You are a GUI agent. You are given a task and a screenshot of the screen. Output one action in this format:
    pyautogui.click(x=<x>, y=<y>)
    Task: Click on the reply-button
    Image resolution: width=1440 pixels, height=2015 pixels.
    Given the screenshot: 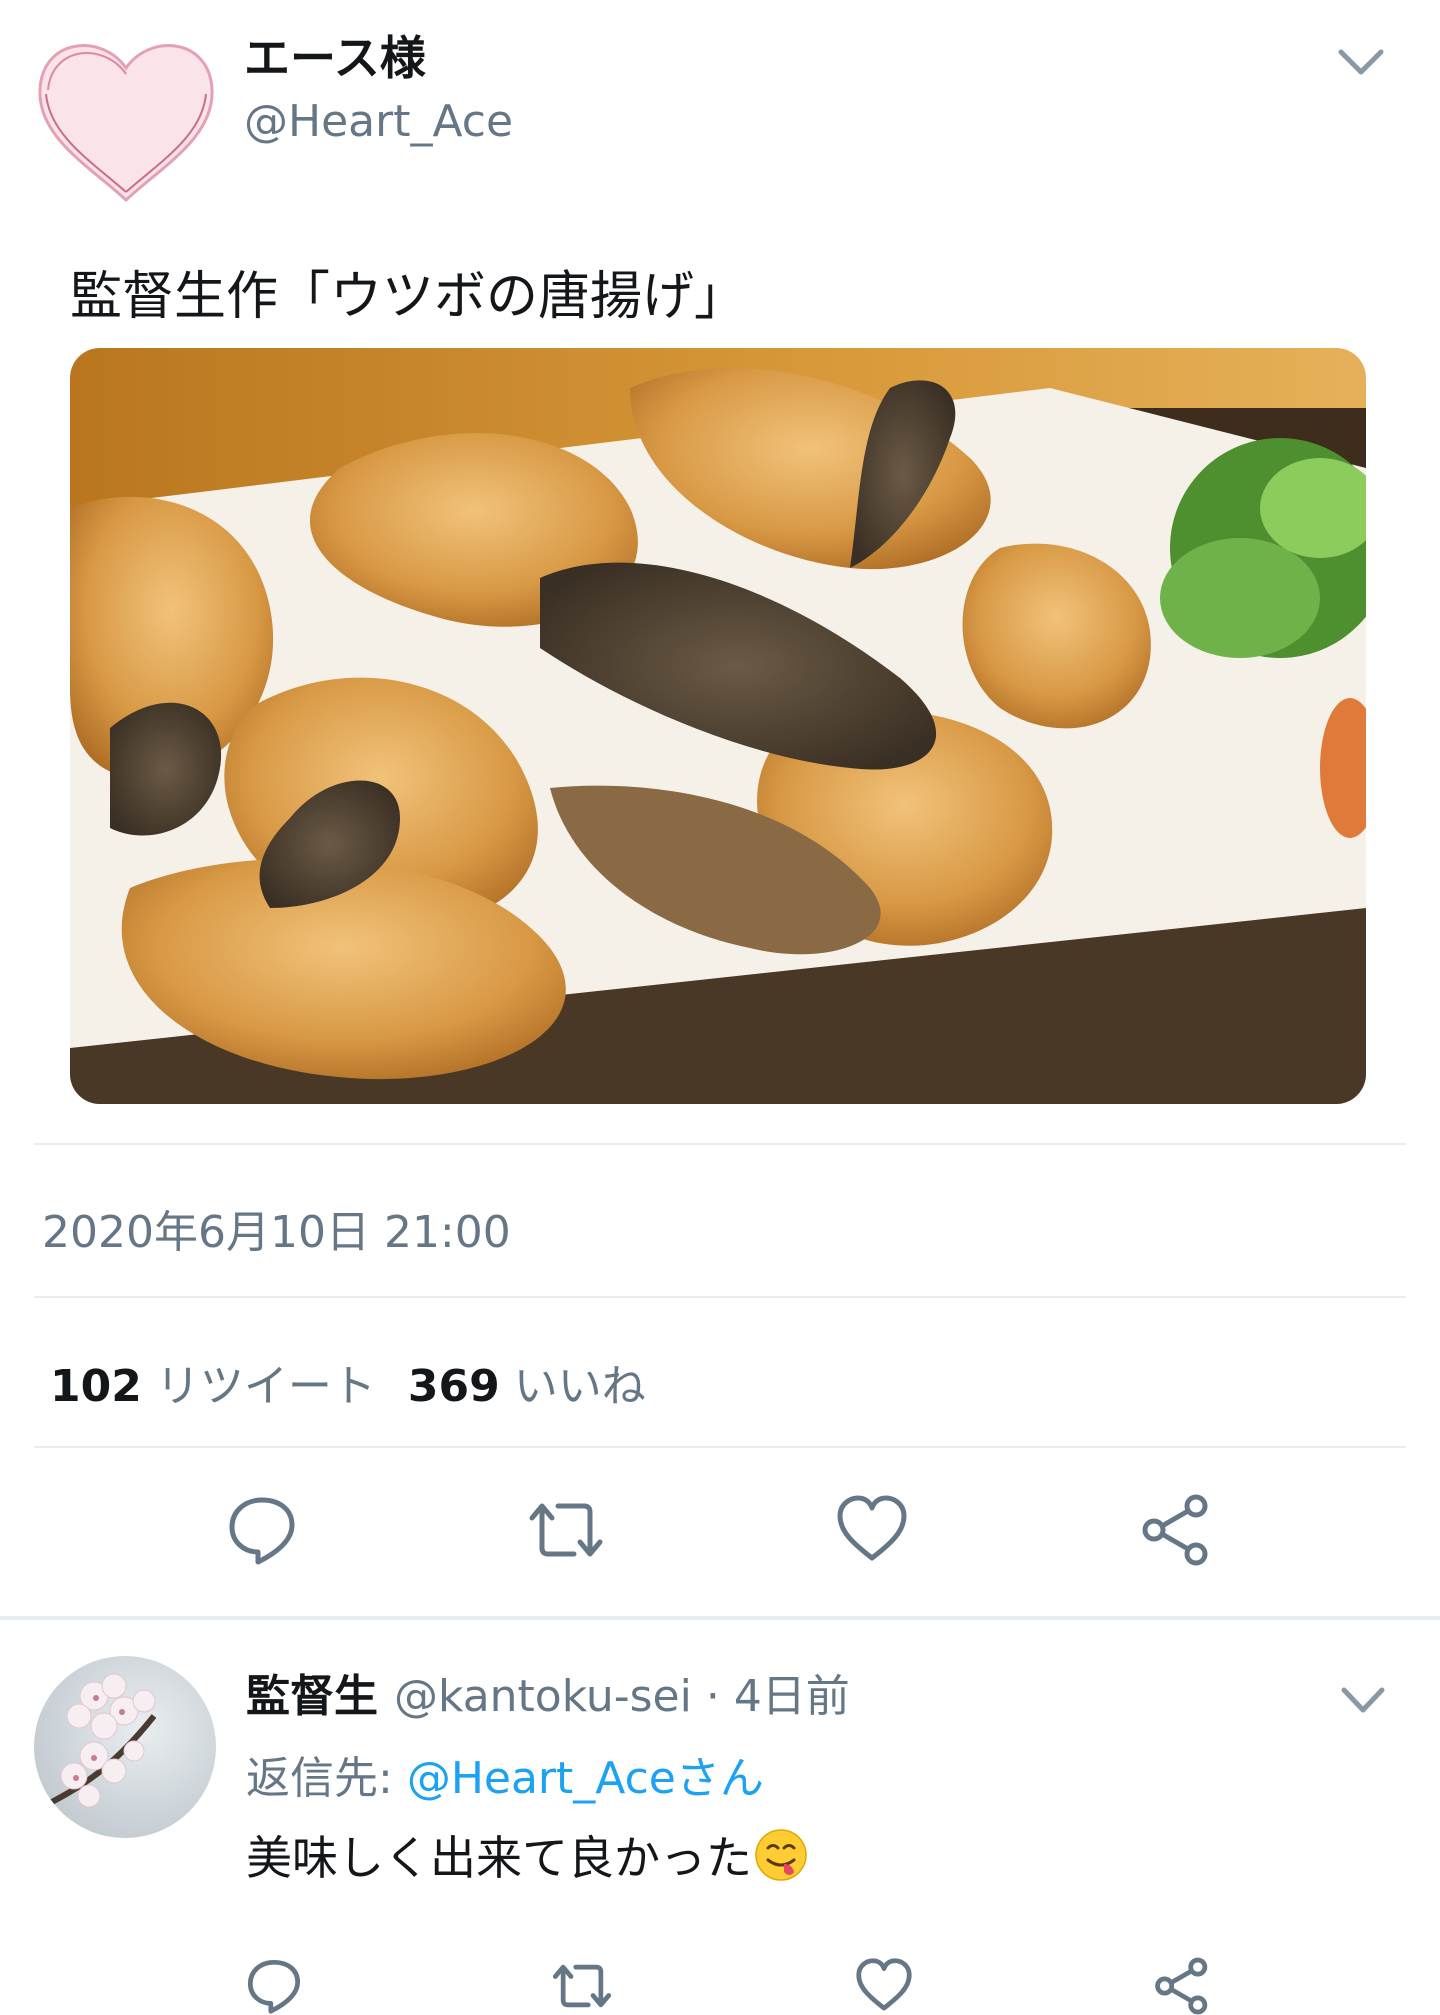 What is the action you would take?
    pyautogui.click(x=262, y=1530)
    